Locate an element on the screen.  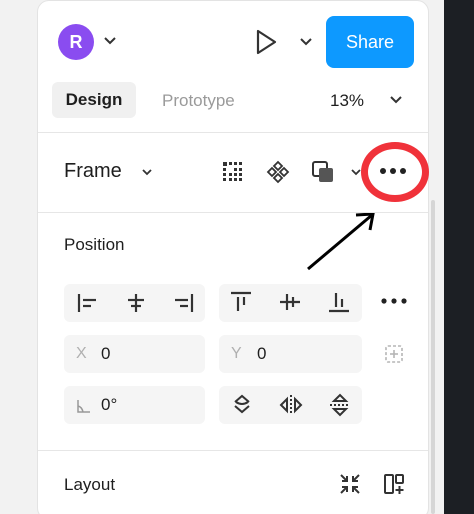
layout-title: Layout is located at coordinates (90, 484).